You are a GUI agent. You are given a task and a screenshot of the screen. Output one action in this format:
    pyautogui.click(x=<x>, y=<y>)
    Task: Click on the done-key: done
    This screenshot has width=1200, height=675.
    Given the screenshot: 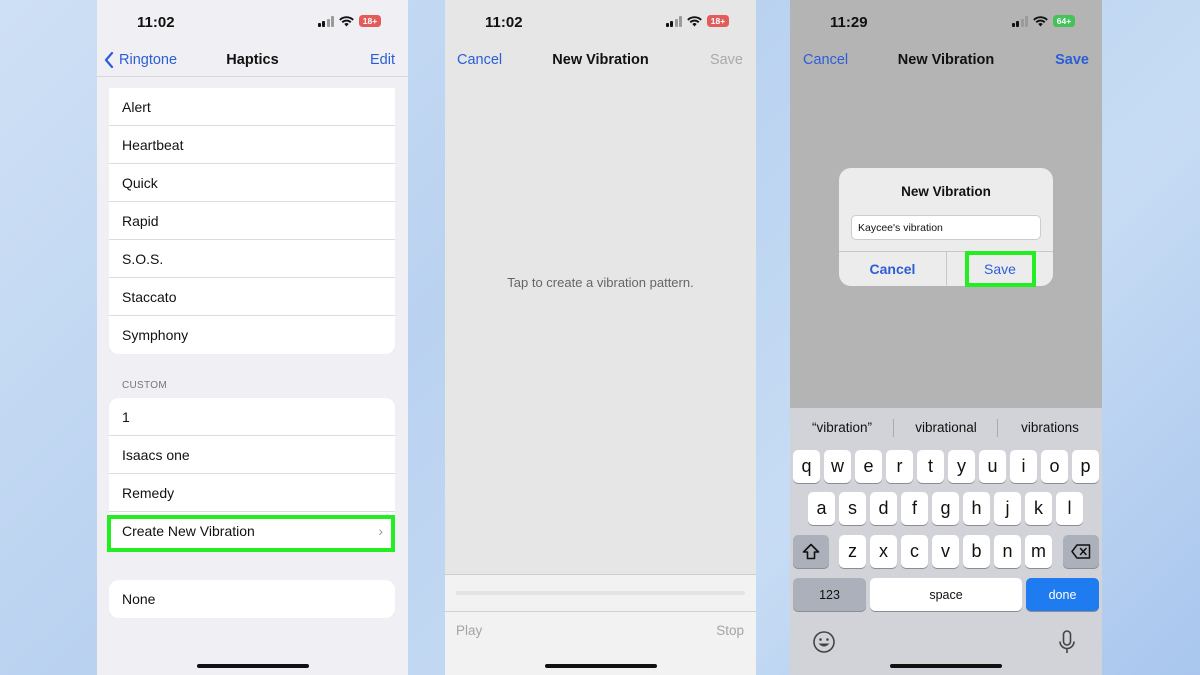 What is the action you would take?
    pyautogui.click(x=1062, y=594)
    